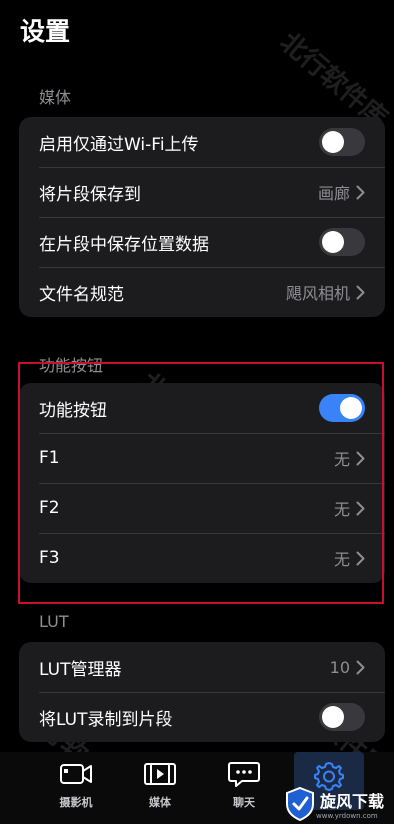 The height and width of the screenshot is (824, 394). I want to click on lut-manager-row: LUT管理器 10, so click(202, 667).